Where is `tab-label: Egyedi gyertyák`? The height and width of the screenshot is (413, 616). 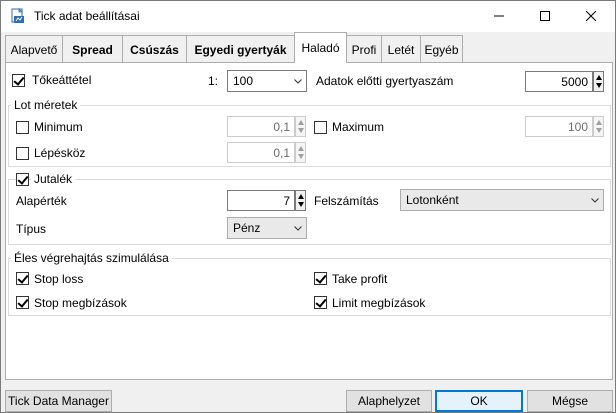 tab-label: Egyedi gyertyák is located at coordinates (240, 49).